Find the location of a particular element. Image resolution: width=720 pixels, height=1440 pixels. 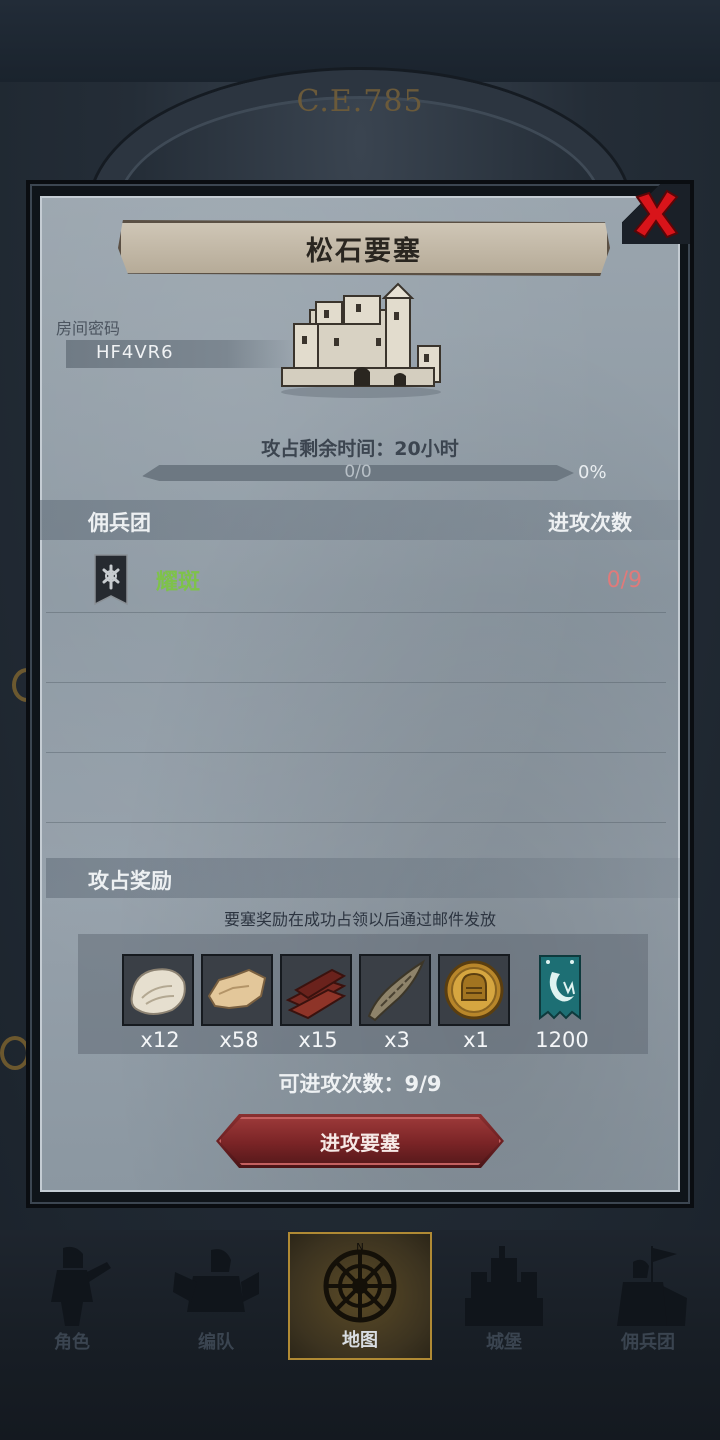

reward-count: x15 is located at coordinates (318, 1040).